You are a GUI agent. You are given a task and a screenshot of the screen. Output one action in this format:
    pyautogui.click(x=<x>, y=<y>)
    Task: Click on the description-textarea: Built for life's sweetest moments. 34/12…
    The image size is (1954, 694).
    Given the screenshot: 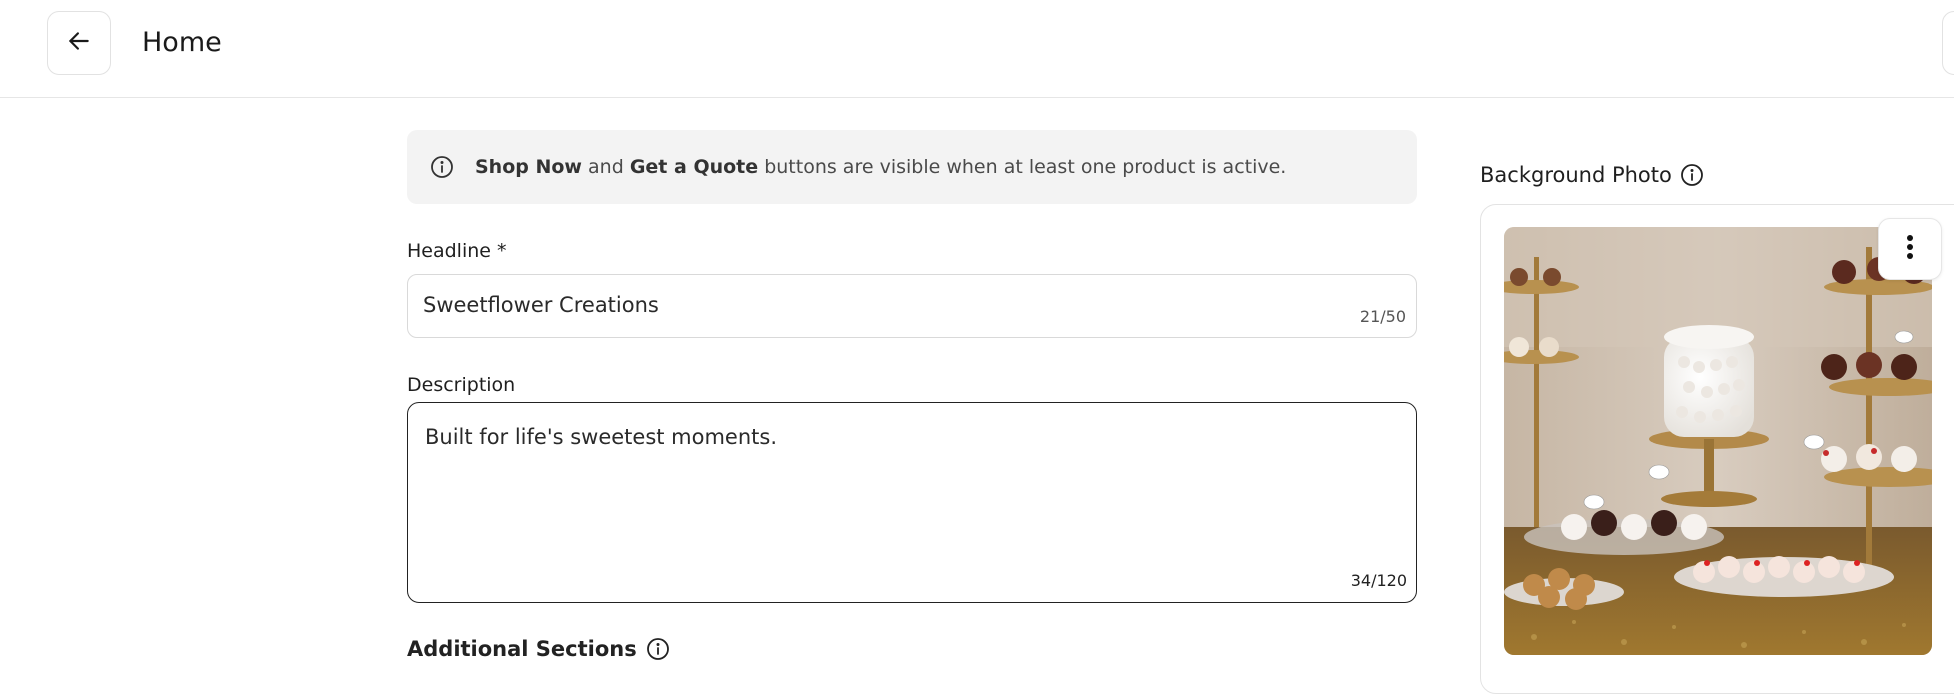 What is the action you would take?
    pyautogui.click(x=912, y=502)
    